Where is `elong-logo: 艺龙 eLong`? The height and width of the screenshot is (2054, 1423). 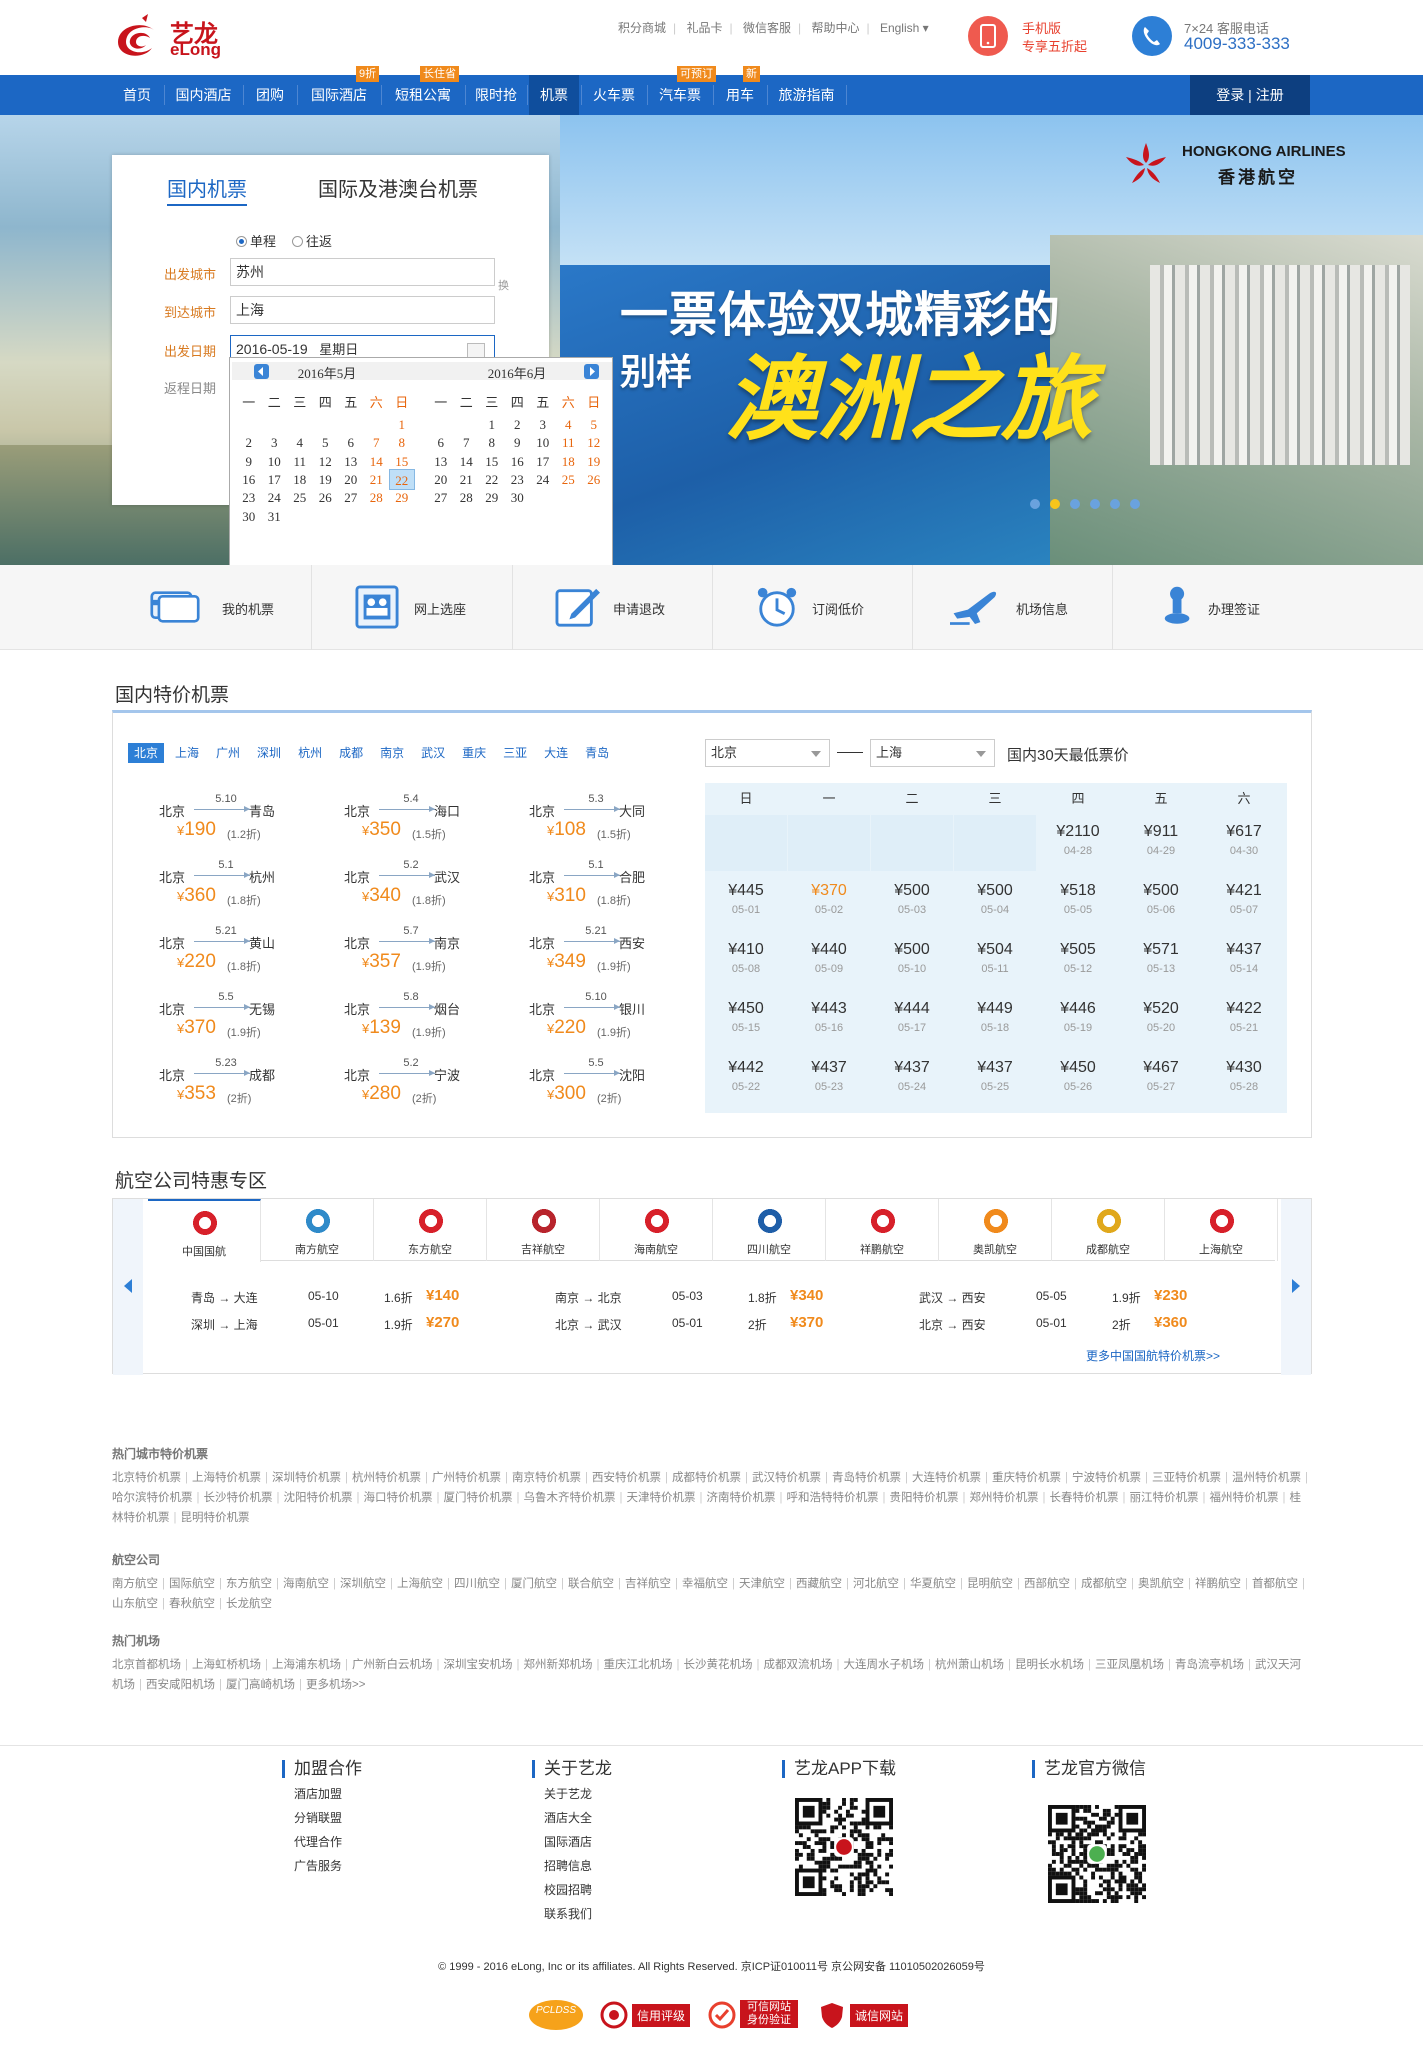 elong-logo: 艺龙 eLong is located at coordinates (172, 38).